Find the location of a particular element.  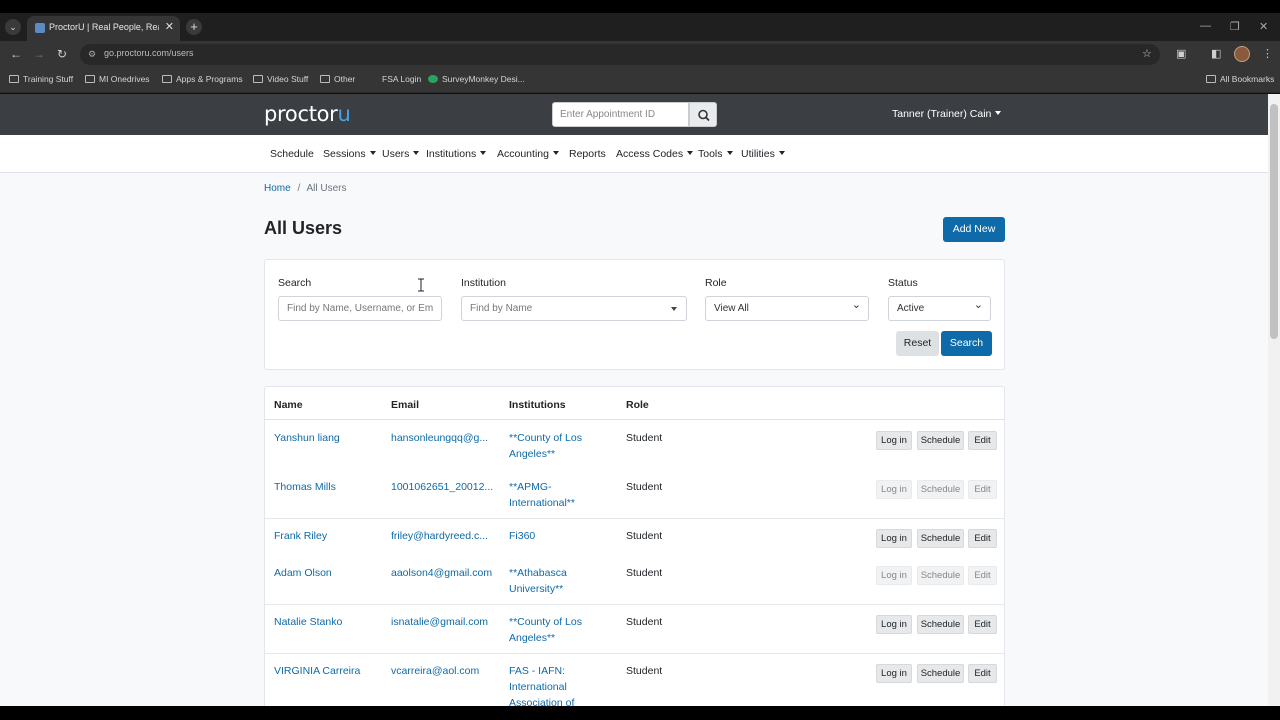

nav-institutions: Institutions is located at coordinates (456, 154).